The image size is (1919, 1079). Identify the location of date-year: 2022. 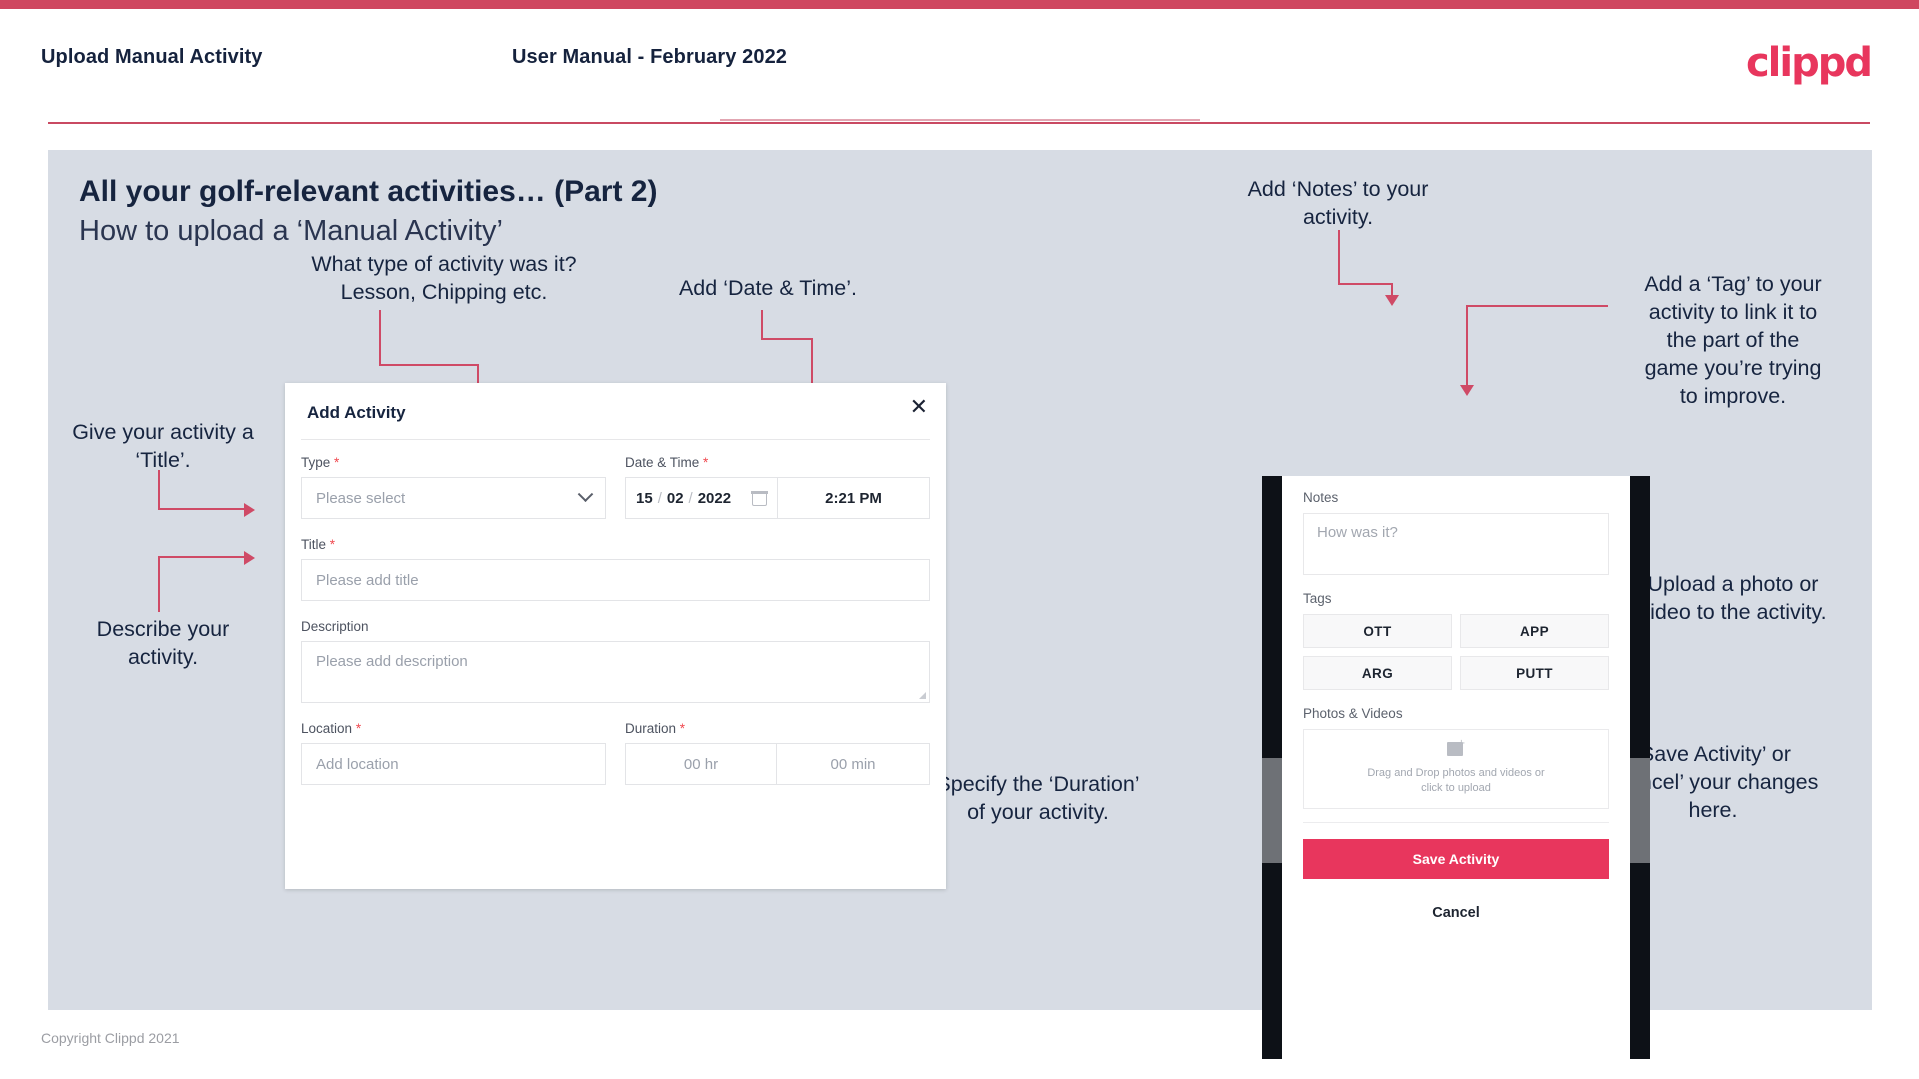
(714, 498).